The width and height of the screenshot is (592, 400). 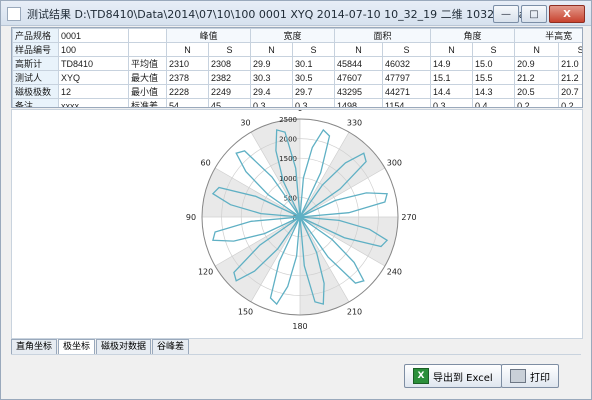 I want to click on stat-cell: 14.9, so click(x=452, y=63).